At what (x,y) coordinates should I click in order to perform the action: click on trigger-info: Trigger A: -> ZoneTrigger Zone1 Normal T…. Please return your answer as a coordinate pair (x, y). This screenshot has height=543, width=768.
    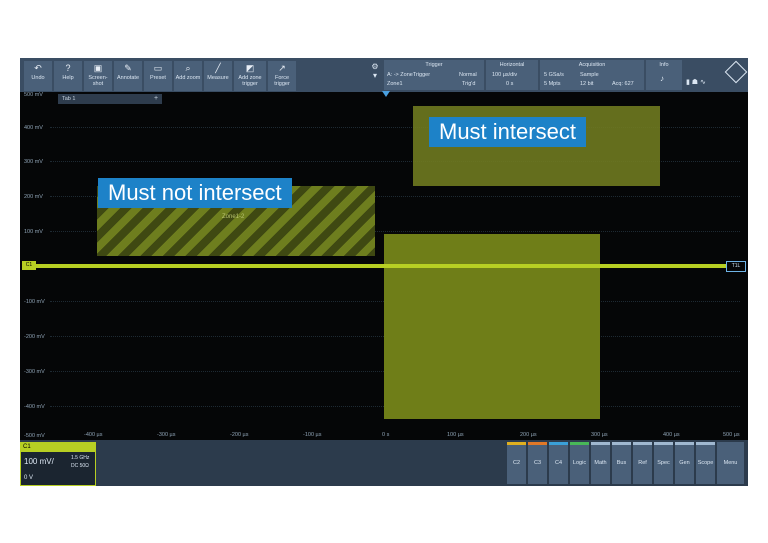
    Looking at the image, I should click on (434, 75).